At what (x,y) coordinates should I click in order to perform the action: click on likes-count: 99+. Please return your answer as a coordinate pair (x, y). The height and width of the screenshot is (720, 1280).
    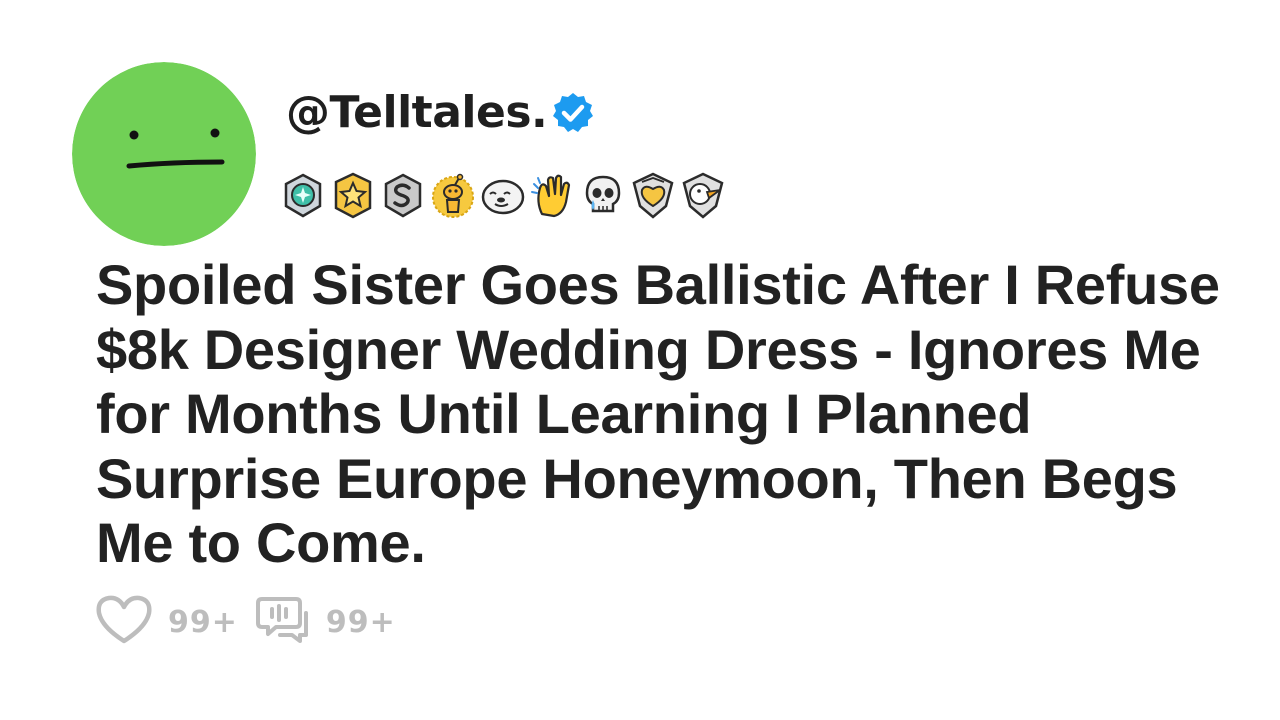
    Looking at the image, I should click on (203, 622).